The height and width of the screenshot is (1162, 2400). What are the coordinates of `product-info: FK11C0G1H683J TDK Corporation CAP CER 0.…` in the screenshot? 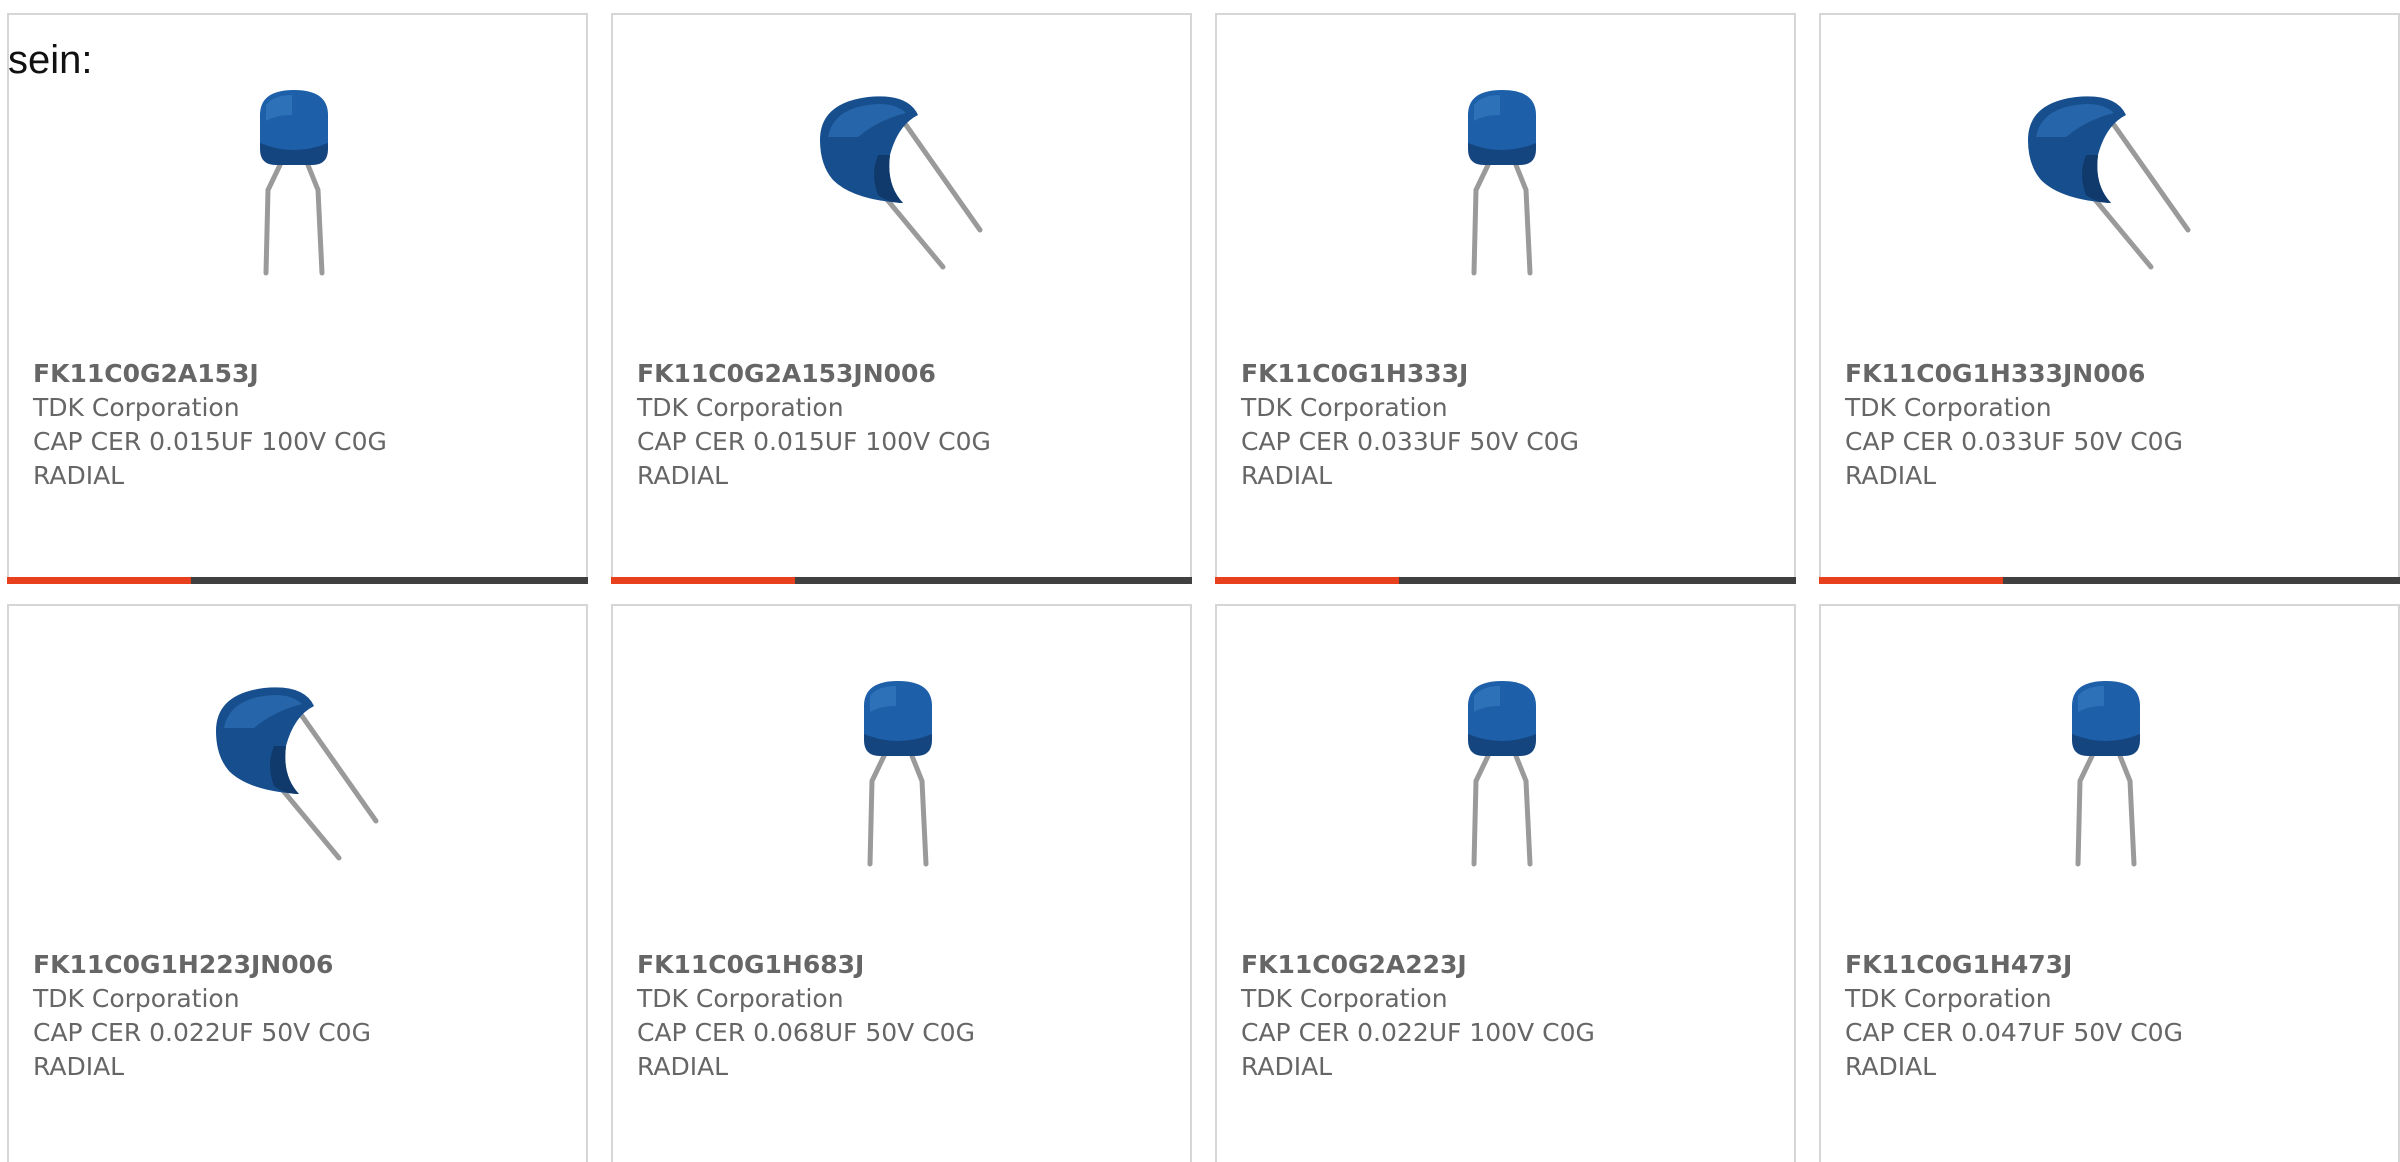 It's located at (903, 1016).